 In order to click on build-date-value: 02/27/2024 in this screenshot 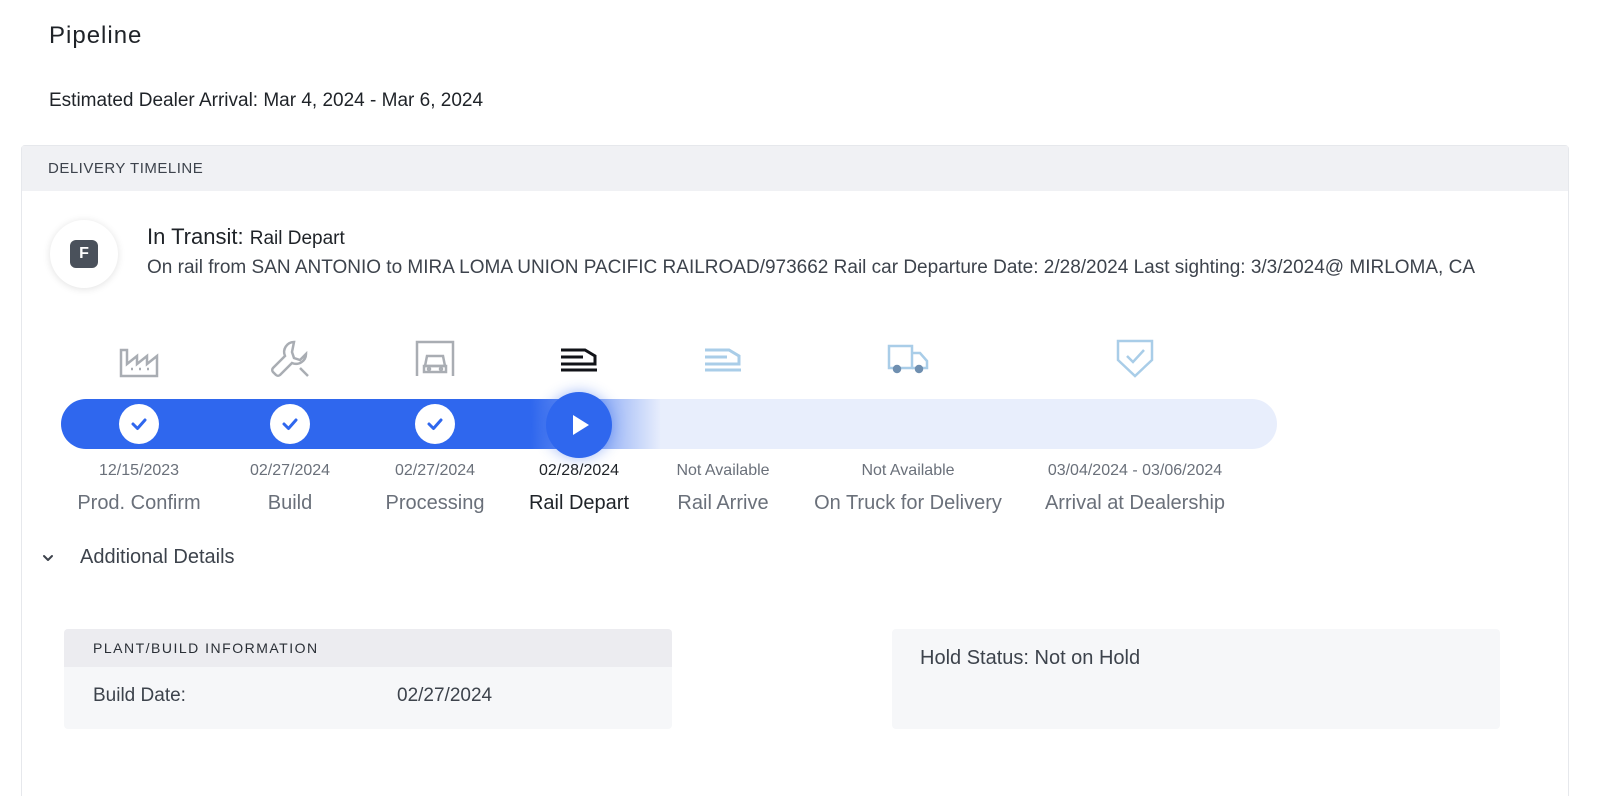, I will do `click(445, 695)`.